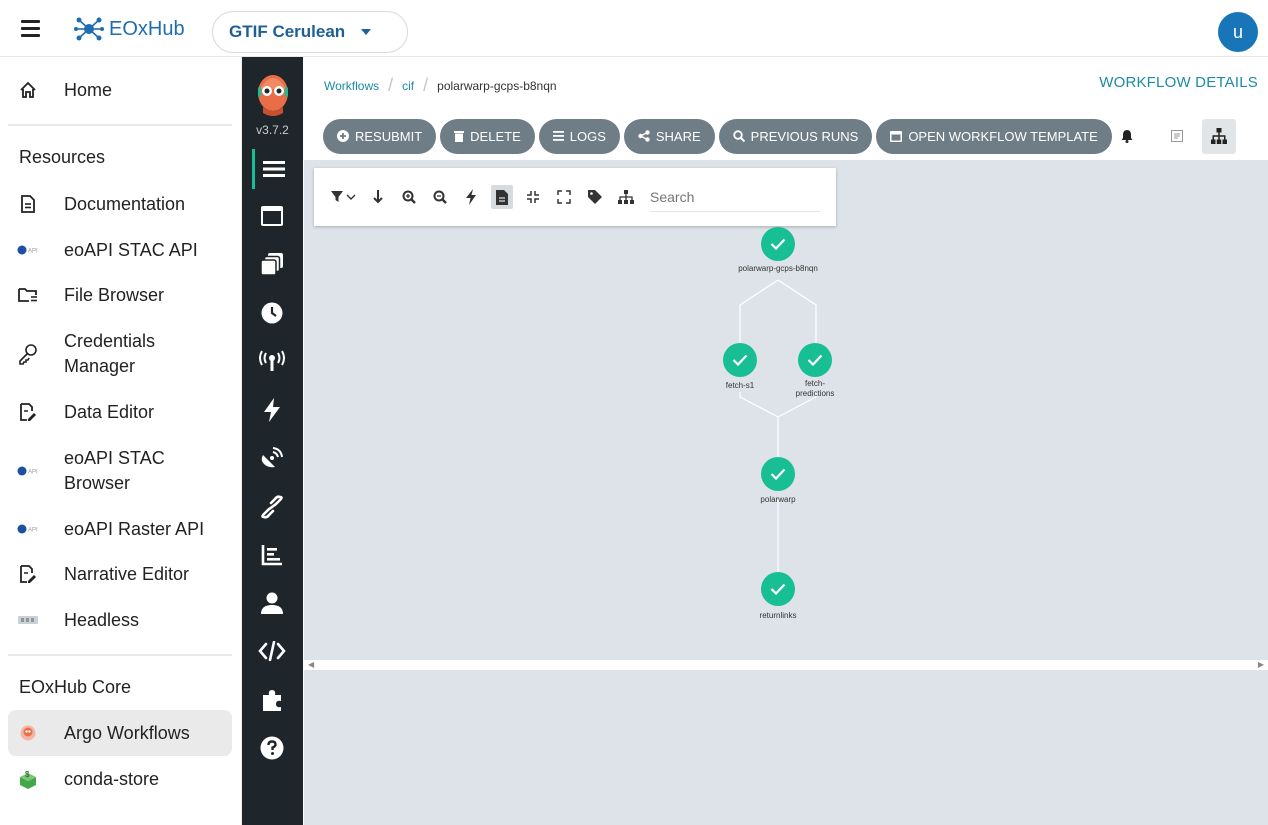  I want to click on breadcrumb-namespace: cif, so click(408, 86).